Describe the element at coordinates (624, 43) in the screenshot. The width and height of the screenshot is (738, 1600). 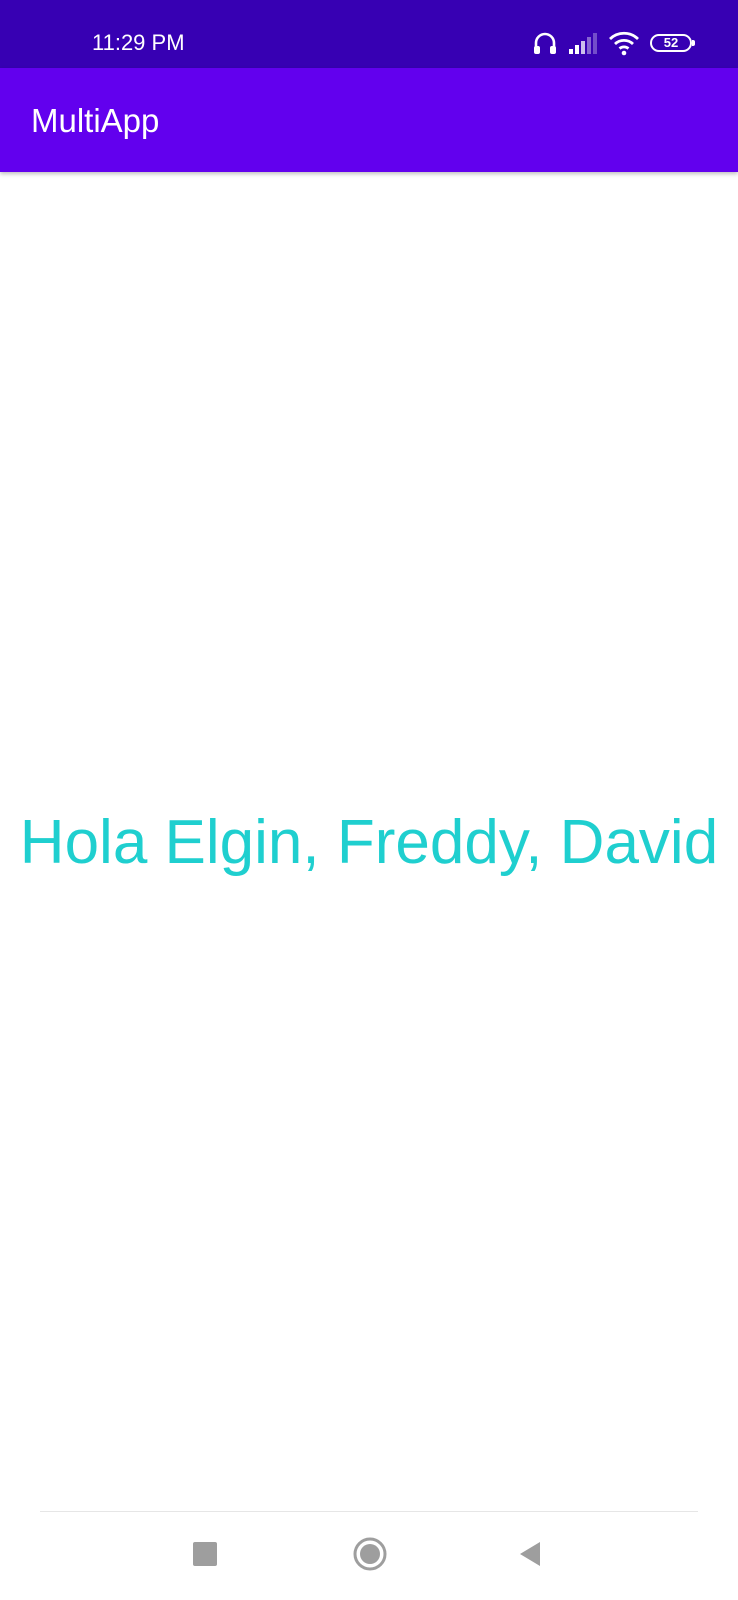
I see `wifi-icon` at that location.